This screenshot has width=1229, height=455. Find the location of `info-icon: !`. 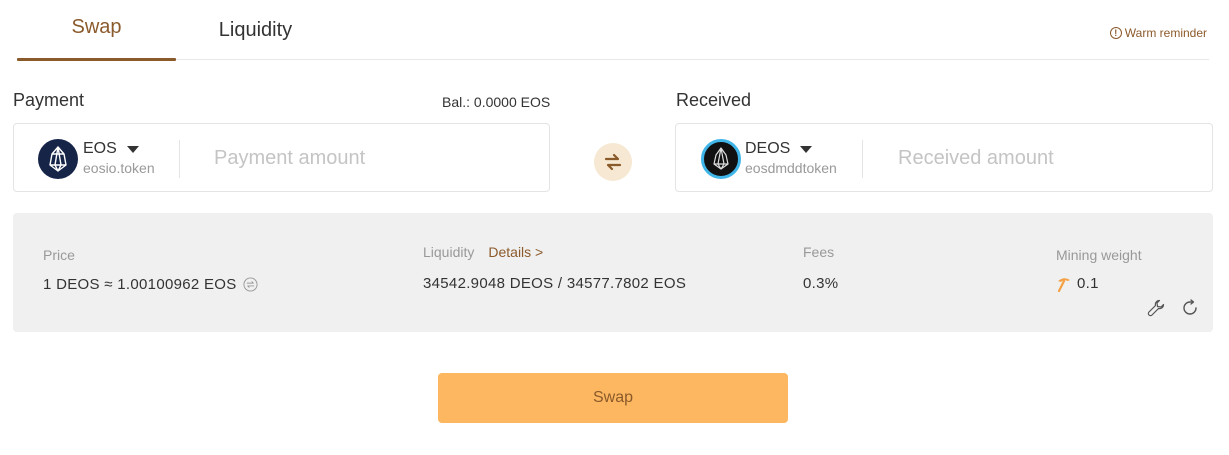

info-icon: ! is located at coordinates (1115, 33).